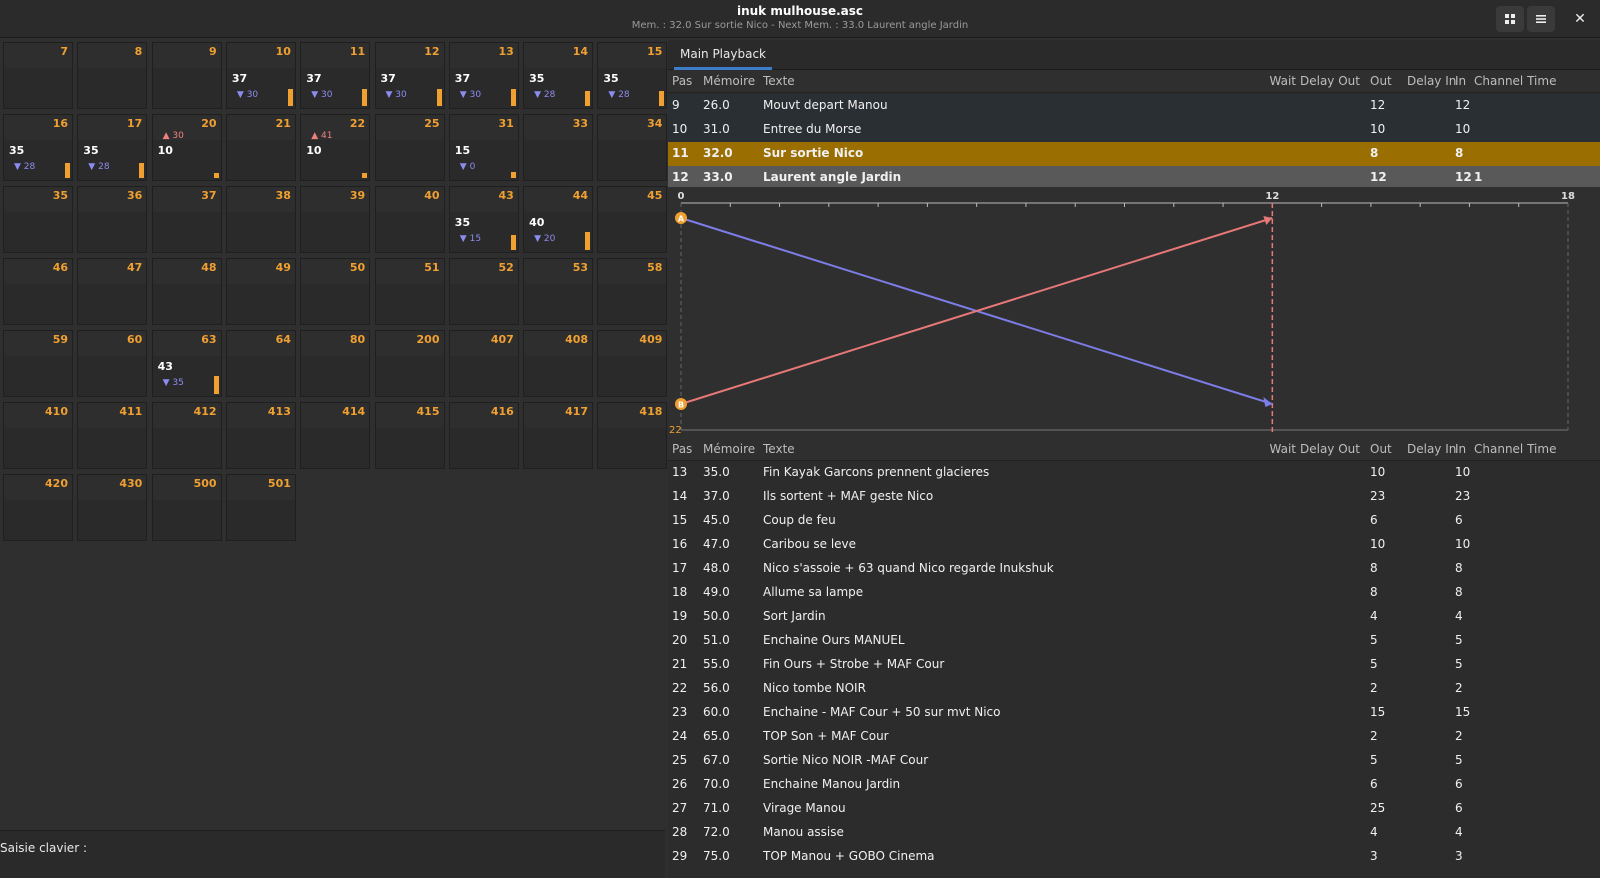 The image size is (1600, 878). I want to click on down-arrow-icon: ▼, so click(19, 167).